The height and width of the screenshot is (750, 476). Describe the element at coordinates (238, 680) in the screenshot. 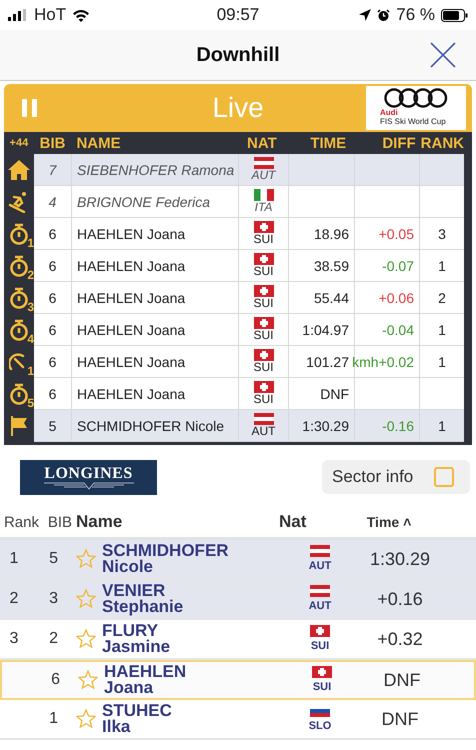

I see `result-row: 6 HAEHLEN Joana SUI DNF` at that location.